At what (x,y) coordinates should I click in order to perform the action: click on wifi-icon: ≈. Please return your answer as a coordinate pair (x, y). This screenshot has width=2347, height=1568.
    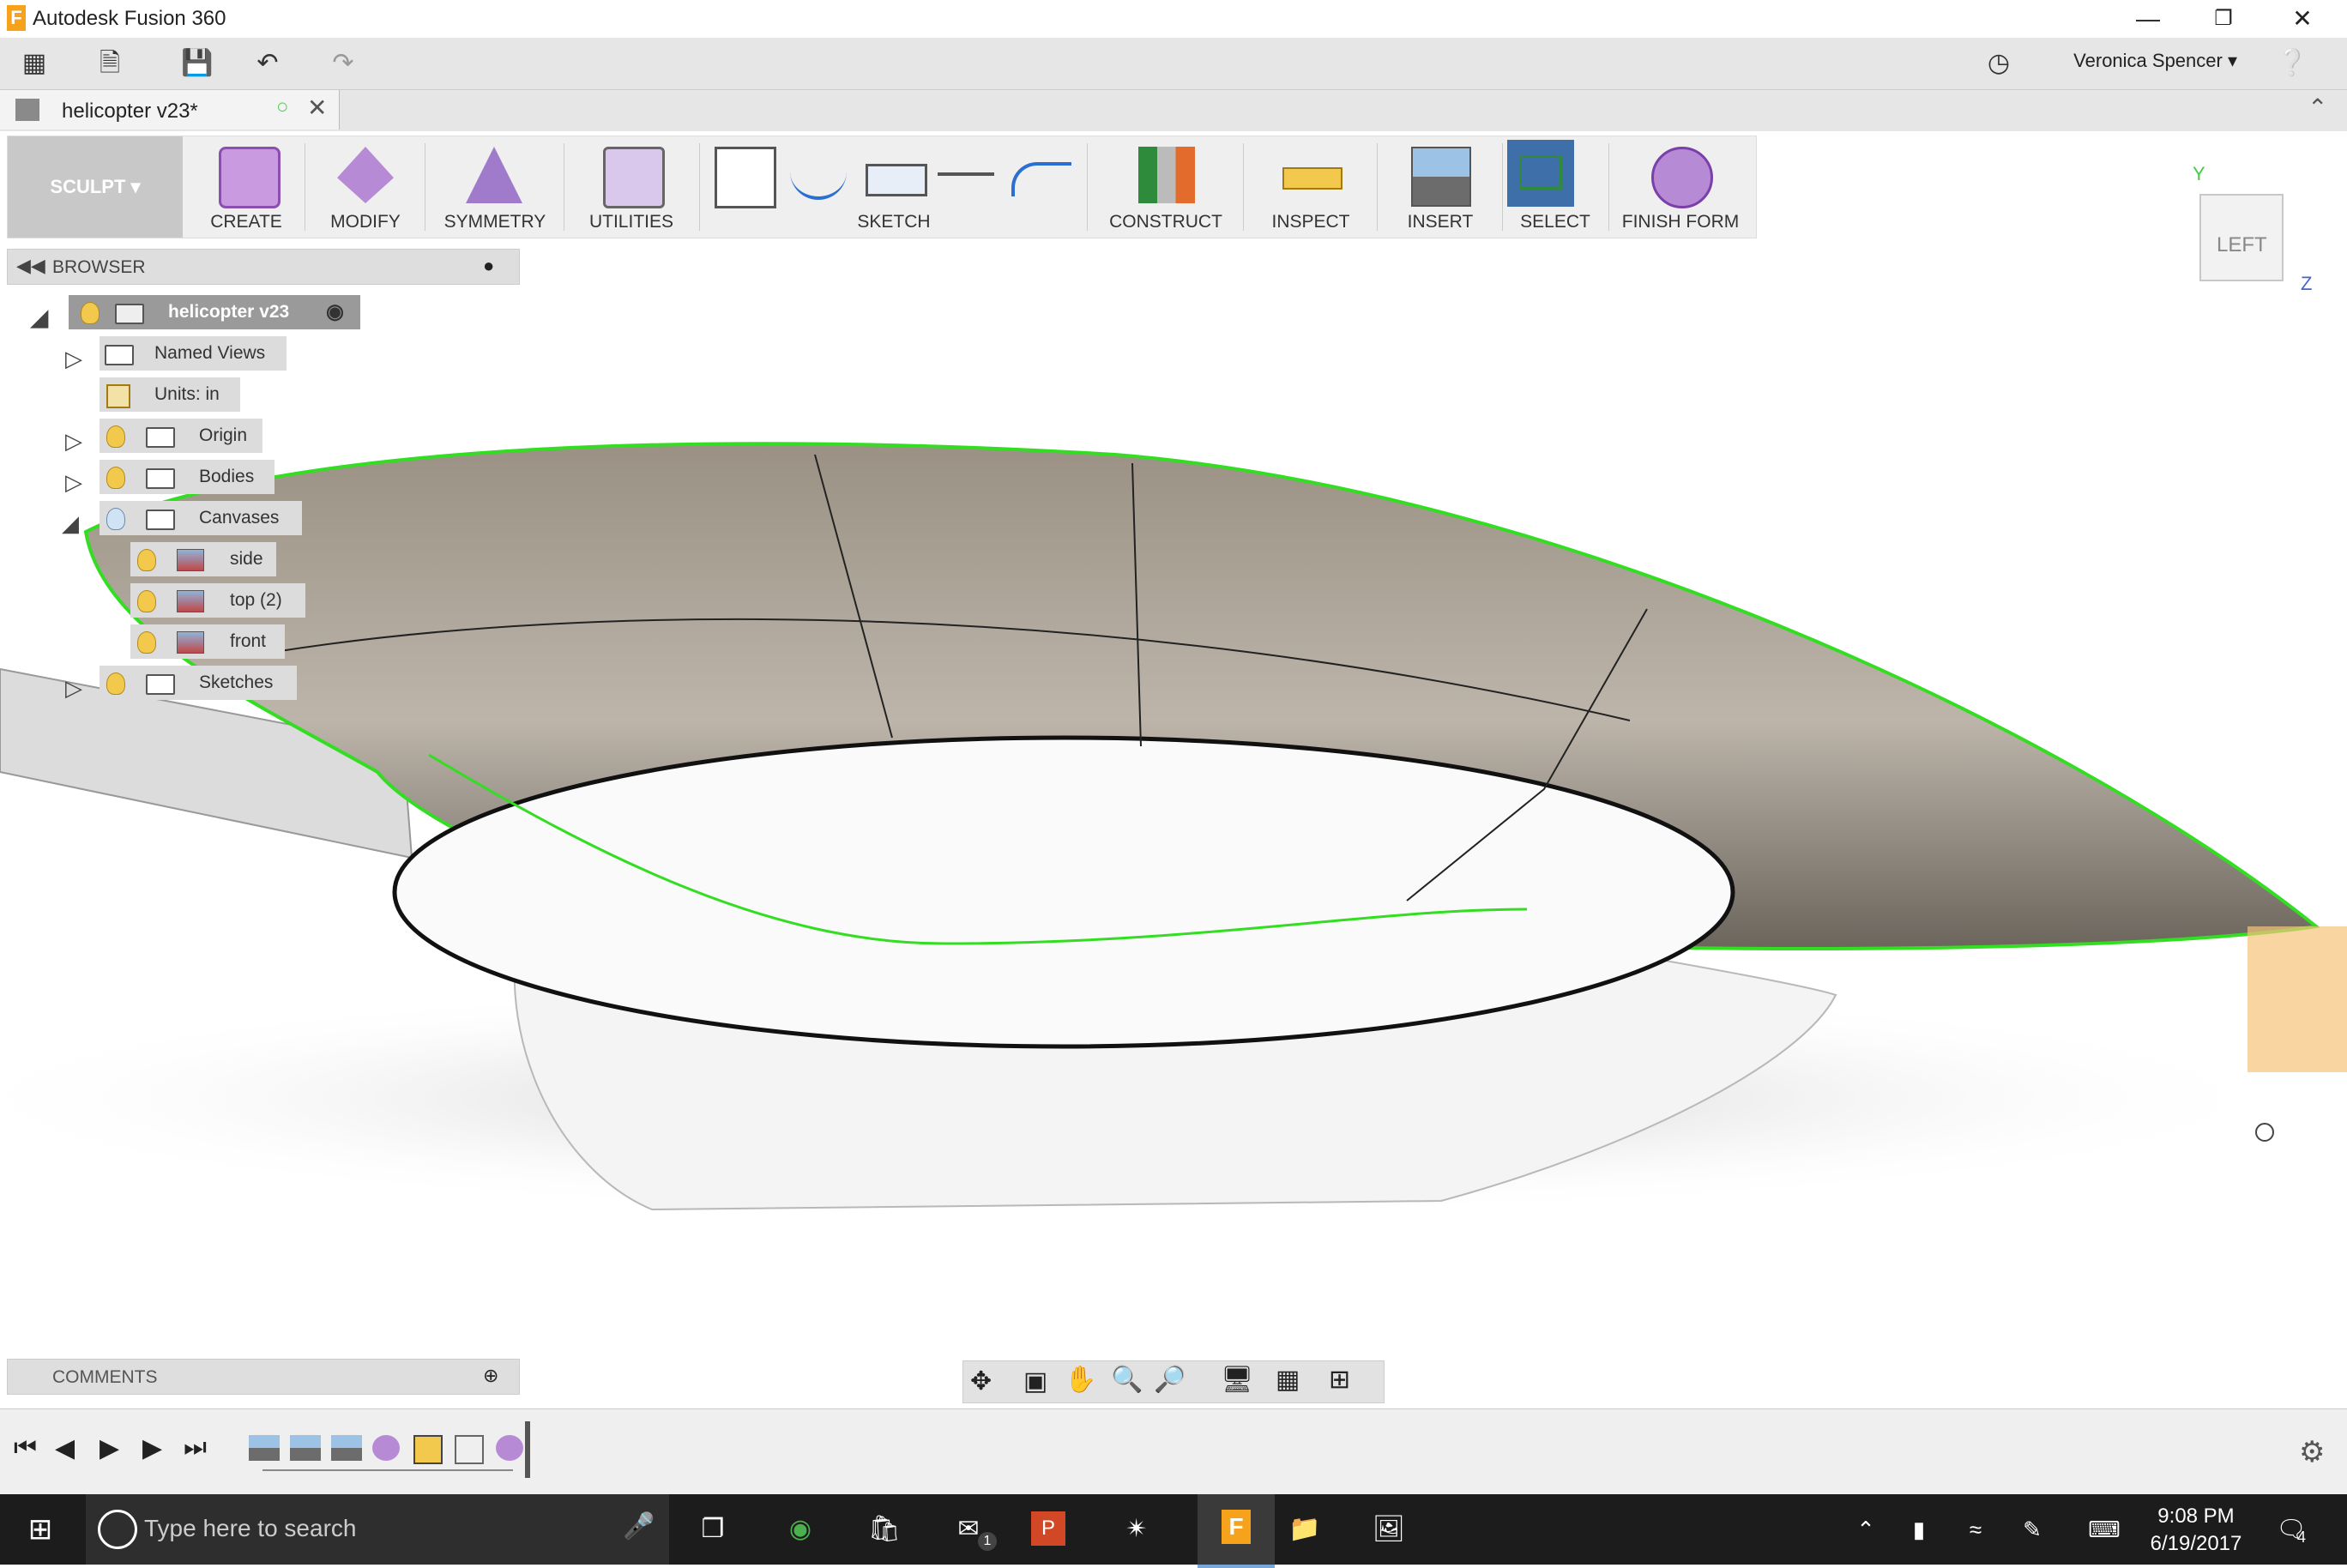
    Looking at the image, I should click on (1975, 1530).